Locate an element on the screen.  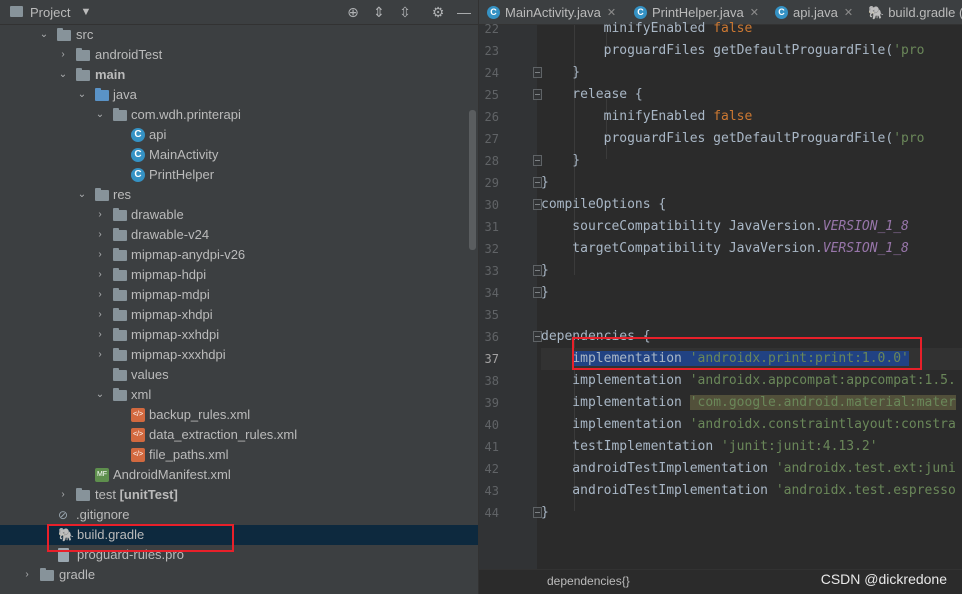
tree-item-file-paths: </> file_paths.xml is located at coordinates (239, 455).